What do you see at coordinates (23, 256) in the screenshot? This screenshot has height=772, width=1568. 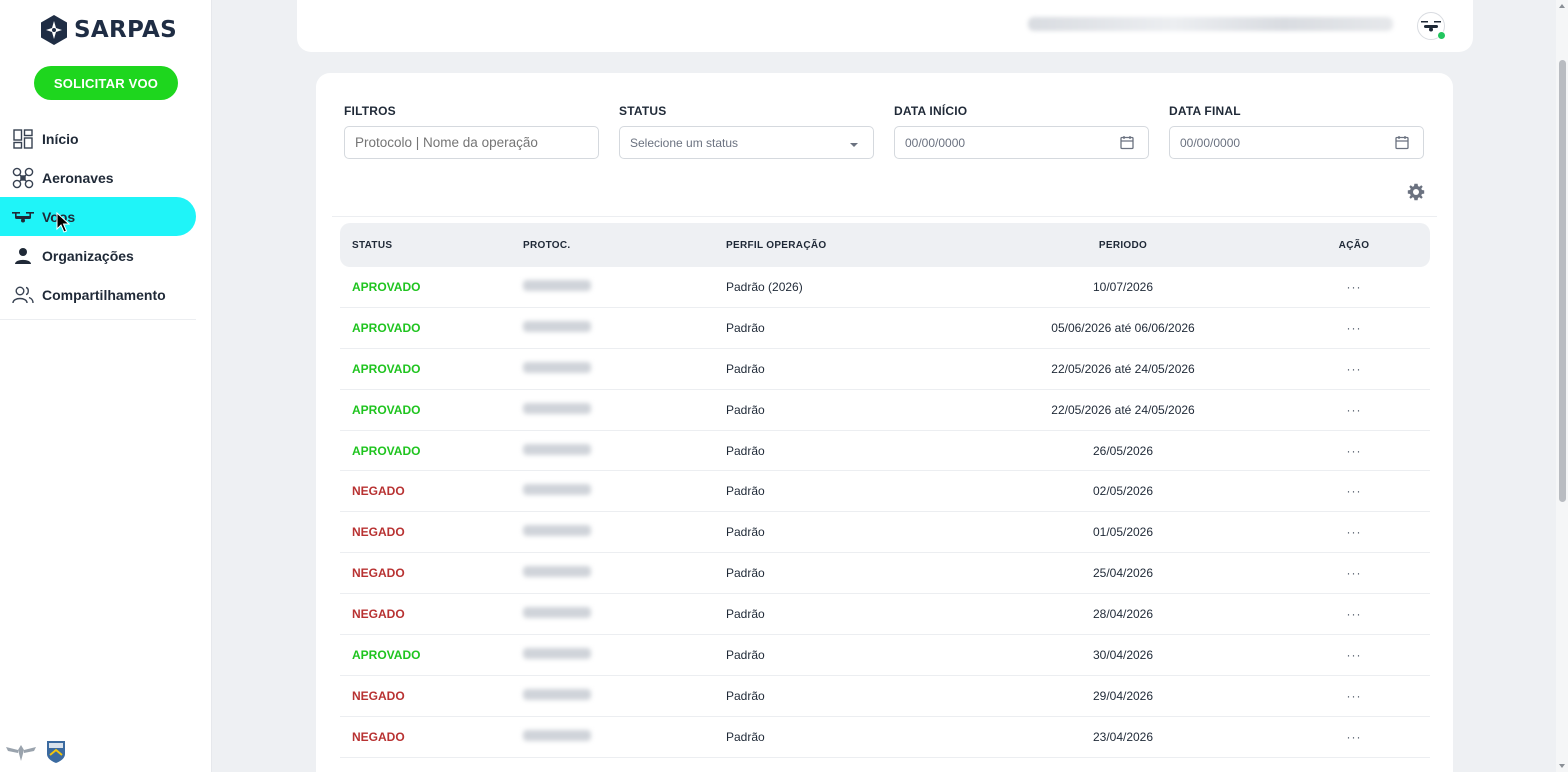 I see `person-icon` at bounding box center [23, 256].